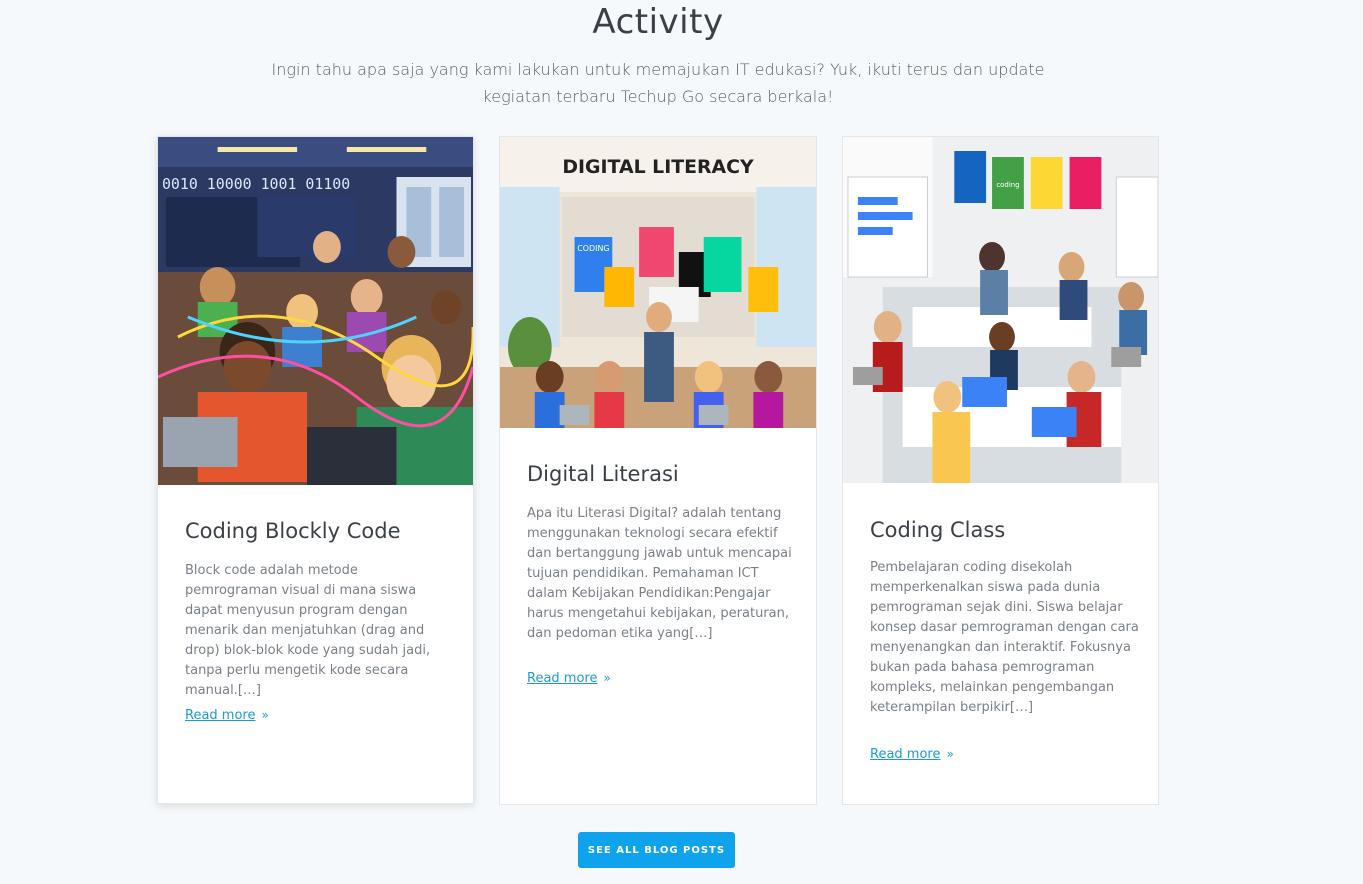 This screenshot has width=1363, height=884. What do you see at coordinates (293, 531) in the screenshot?
I see `post-title: Coding Blockly Code` at bounding box center [293, 531].